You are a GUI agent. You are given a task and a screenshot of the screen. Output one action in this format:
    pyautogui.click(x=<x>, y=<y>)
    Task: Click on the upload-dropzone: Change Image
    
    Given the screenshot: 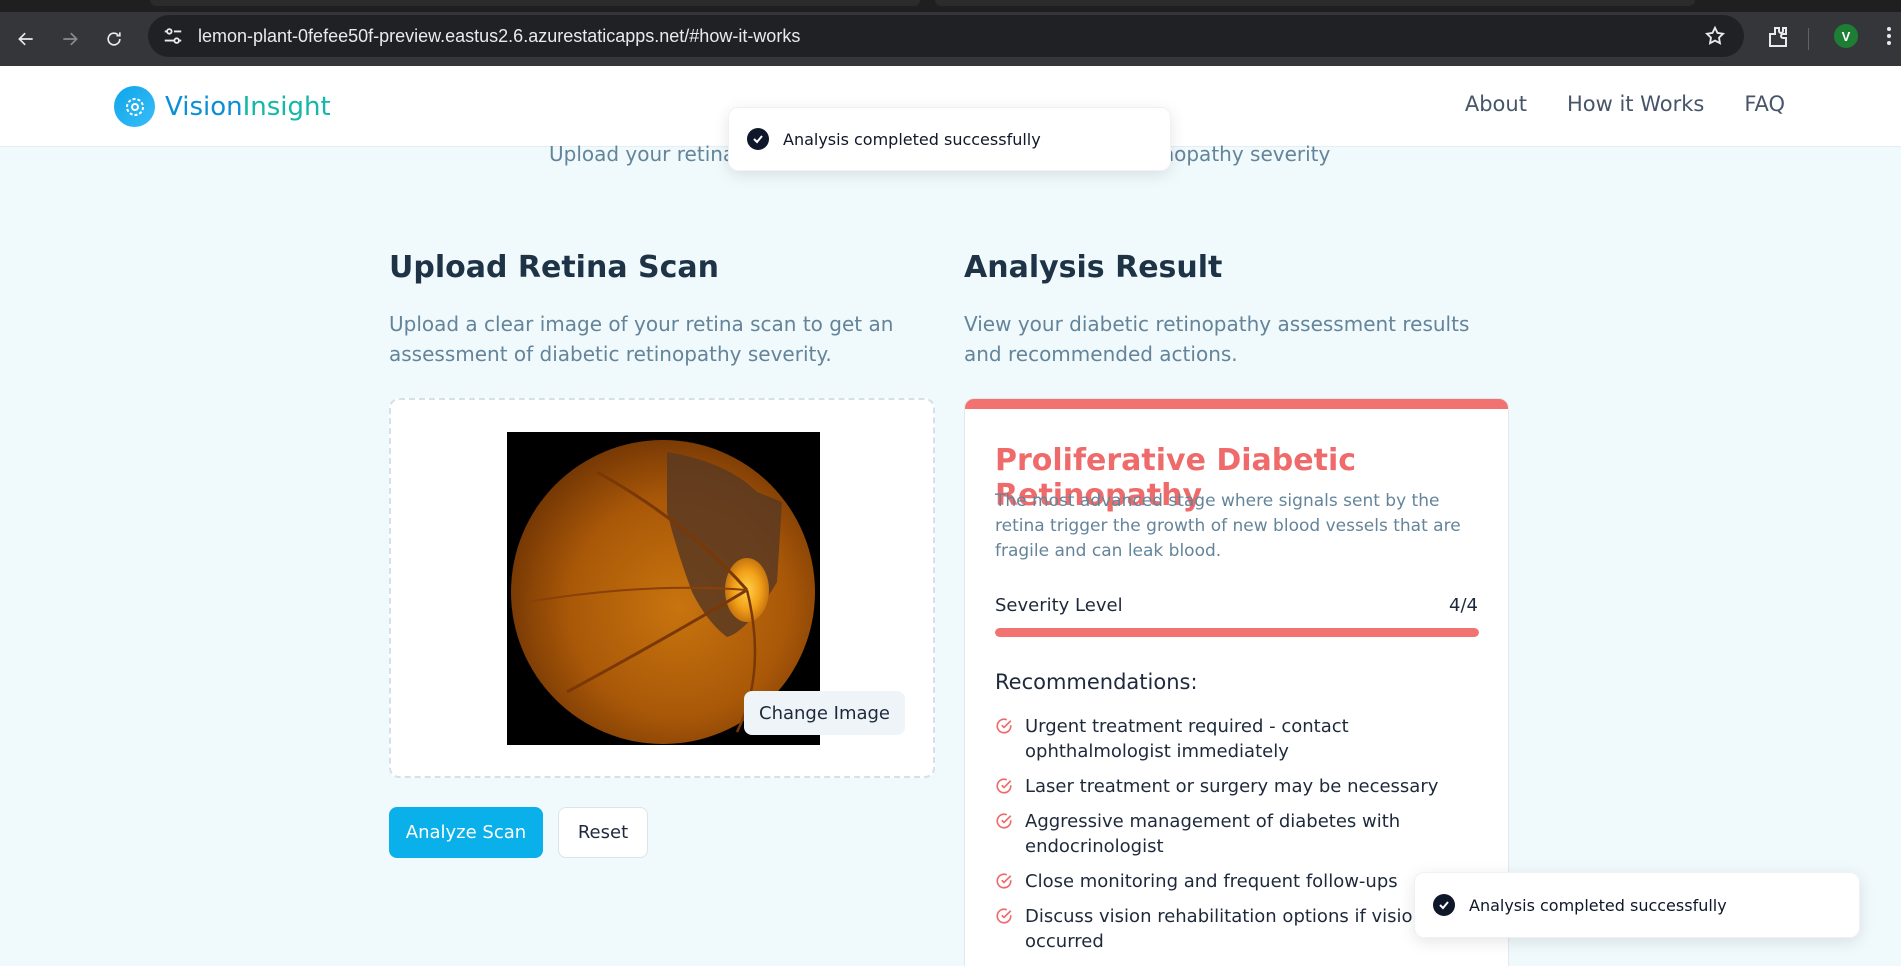 What is the action you would take?
    pyautogui.click(x=662, y=588)
    